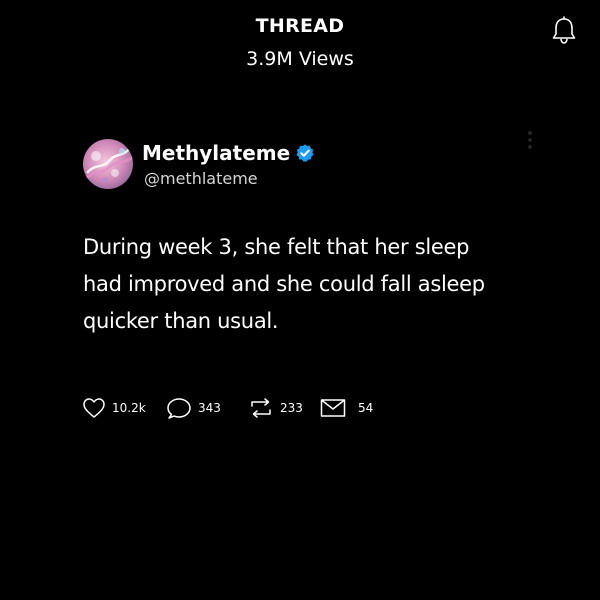 This screenshot has height=600, width=600. What do you see at coordinates (179, 408) in the screenshot?
I see `comment-bubble-icon` at bounding box center [179, 408].